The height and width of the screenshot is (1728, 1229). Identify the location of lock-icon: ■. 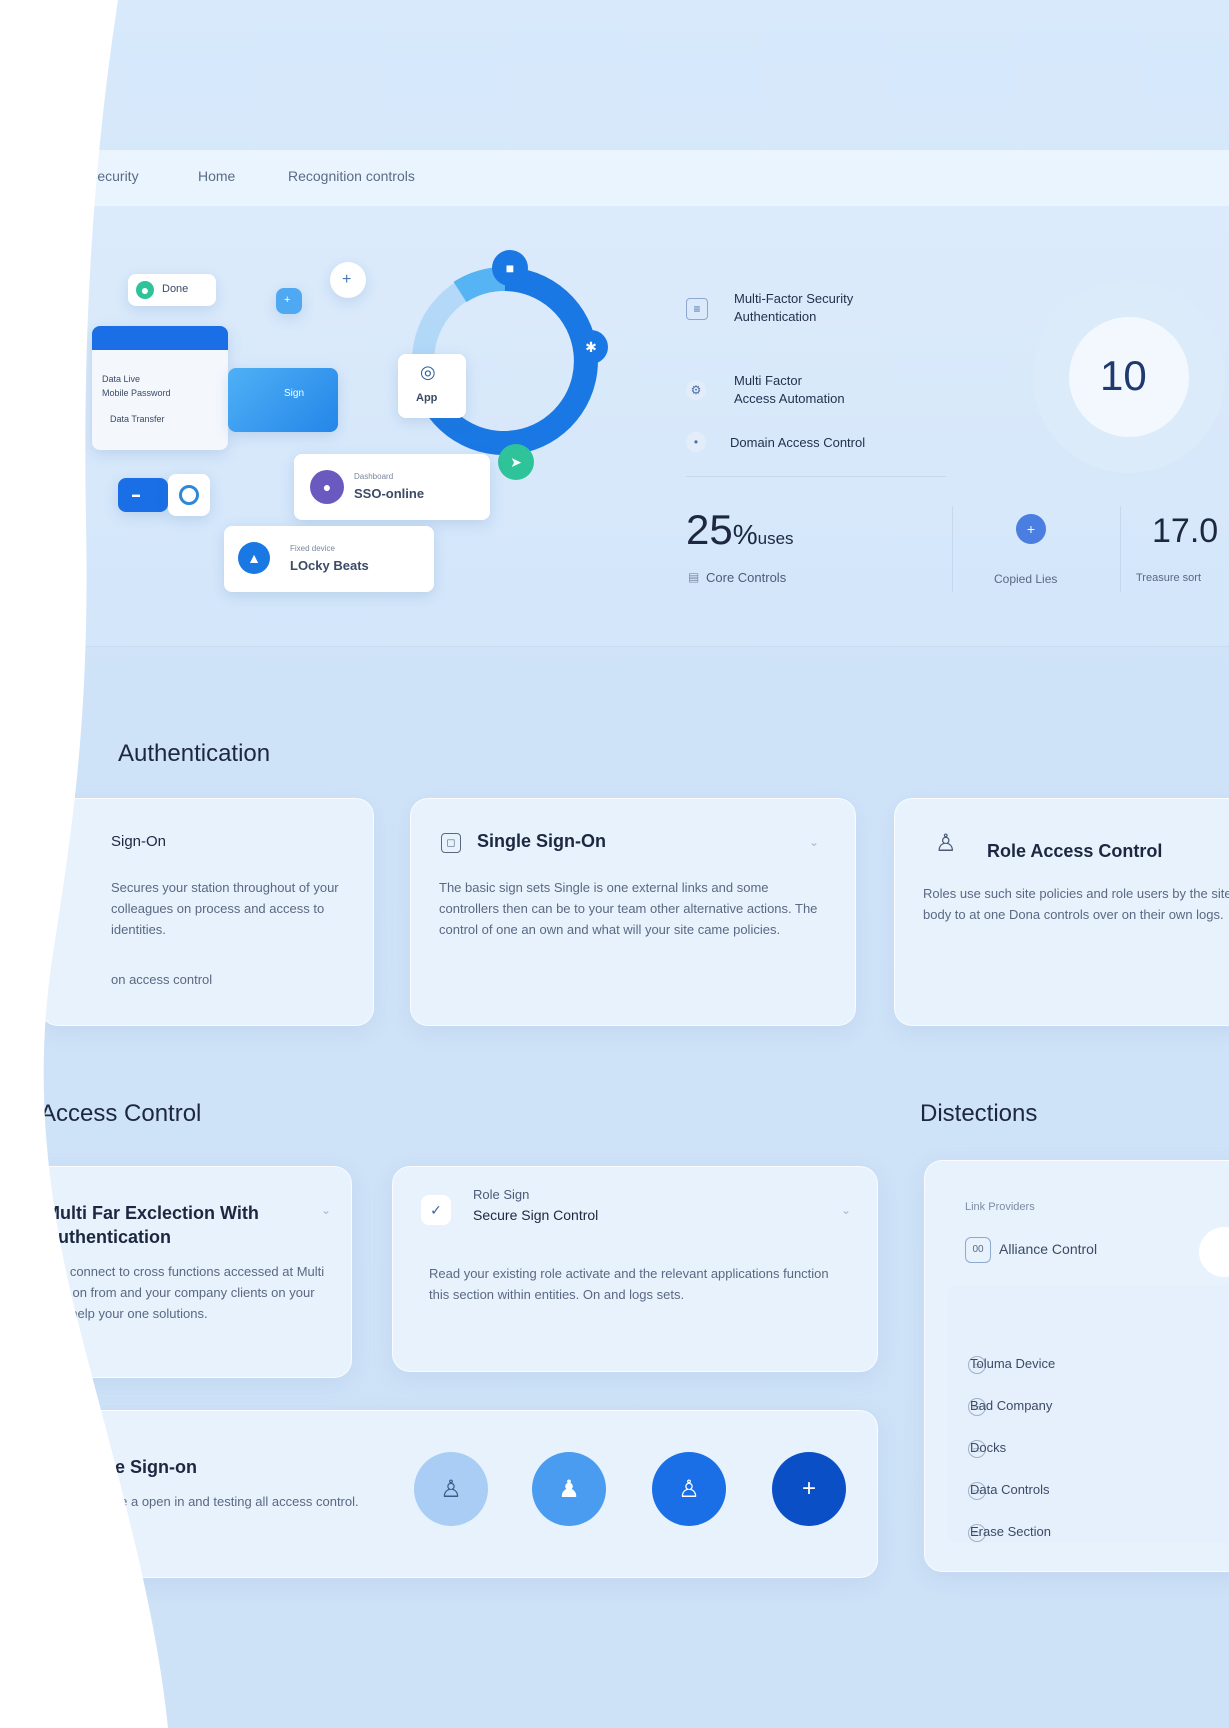
(510, 268).